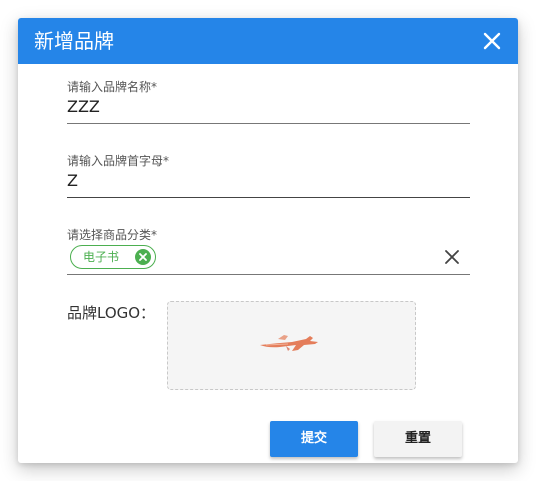 The width and height of the screenshot is (536, 481). What do you see at coordinates (72, 181) in the screenshot?
I see `brand-initial-input: Z` at bounding box center [72, 181].